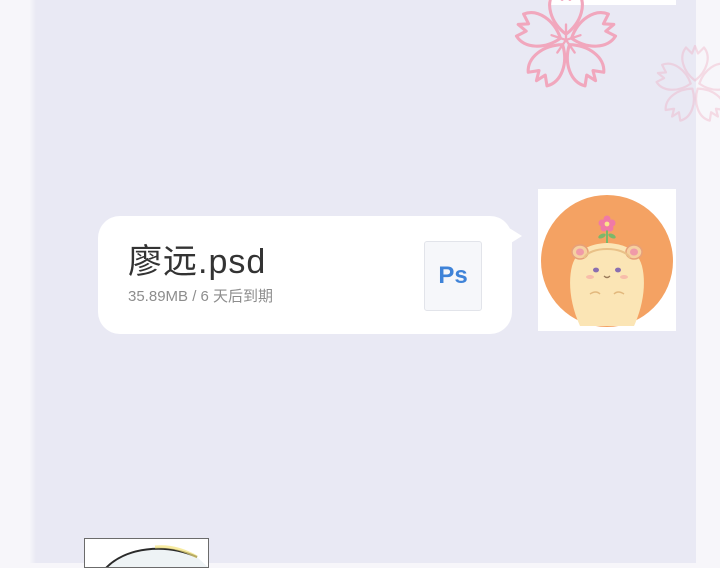 This screenshot has width=720, height=568. I want to click on next-message-avatar, so click(146, 553).